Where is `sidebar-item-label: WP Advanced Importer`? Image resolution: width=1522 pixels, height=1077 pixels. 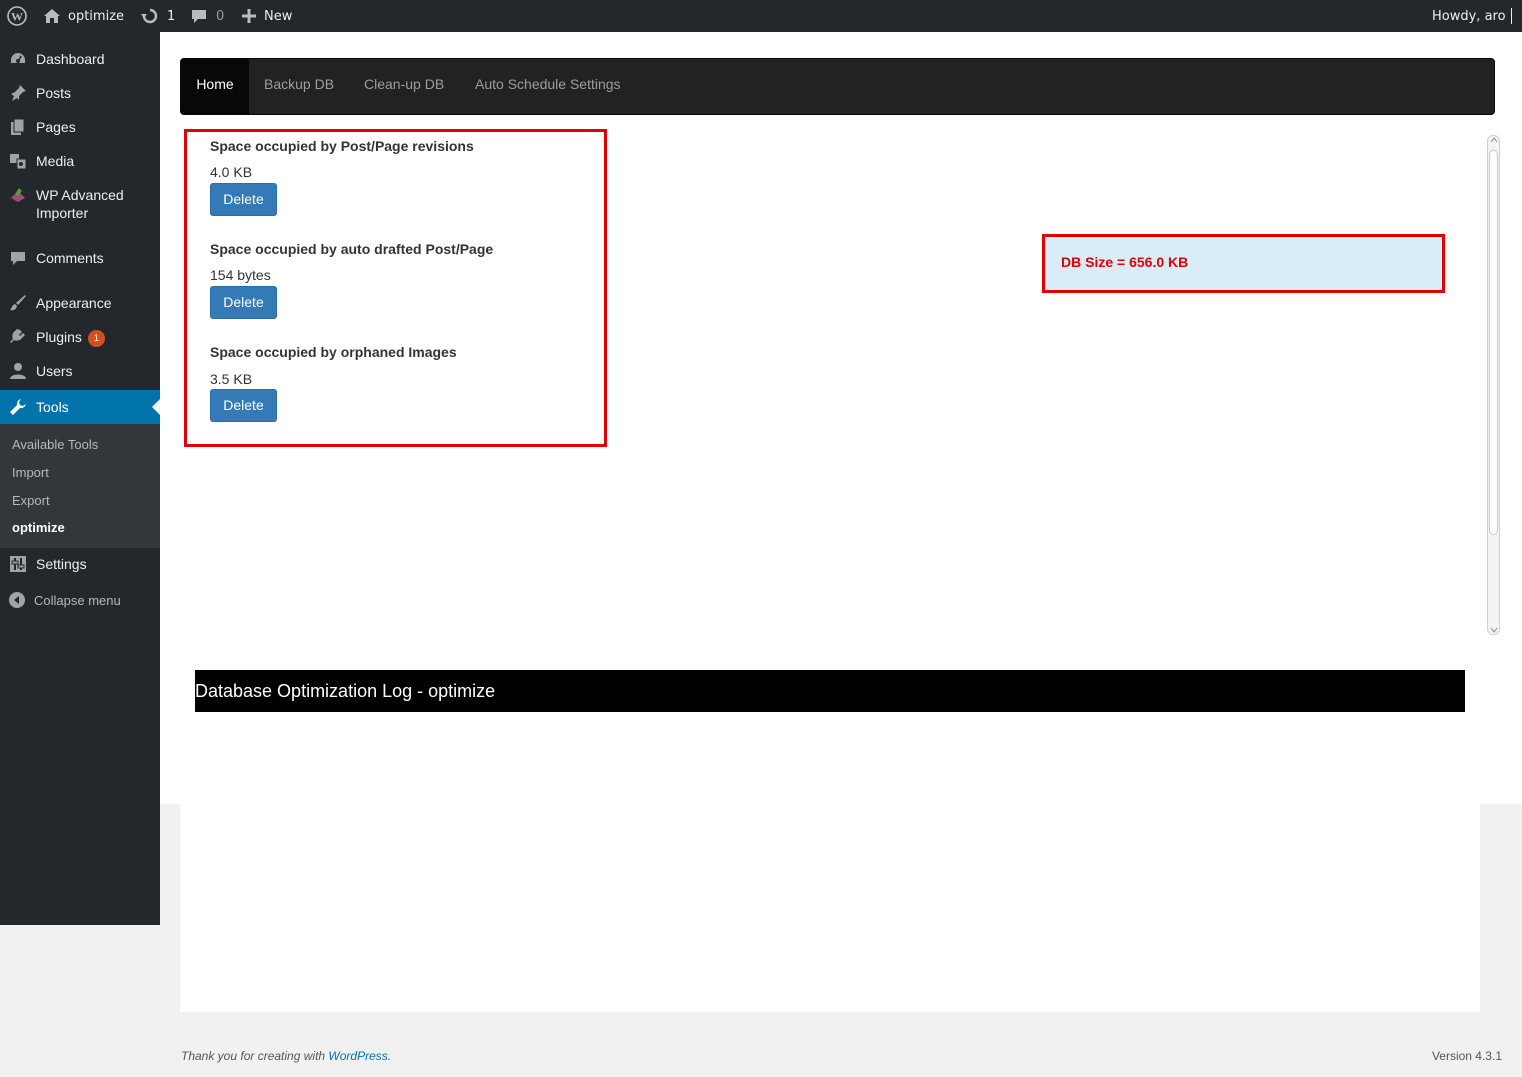 sidebar-item-label: WP Advanced Importer is located at coordinates (80, 204).